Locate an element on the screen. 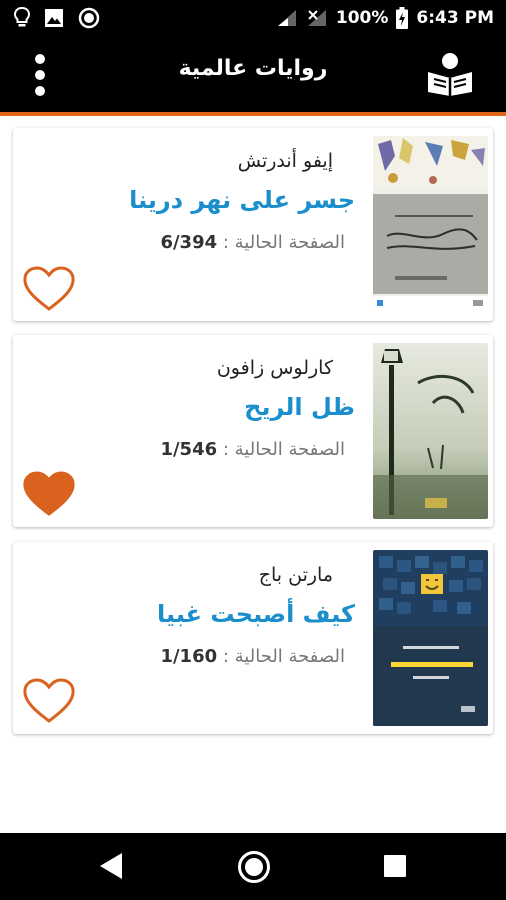 The height and width of the screenshot is (900, 506). signal-icon is located at coordinates (286, 17).